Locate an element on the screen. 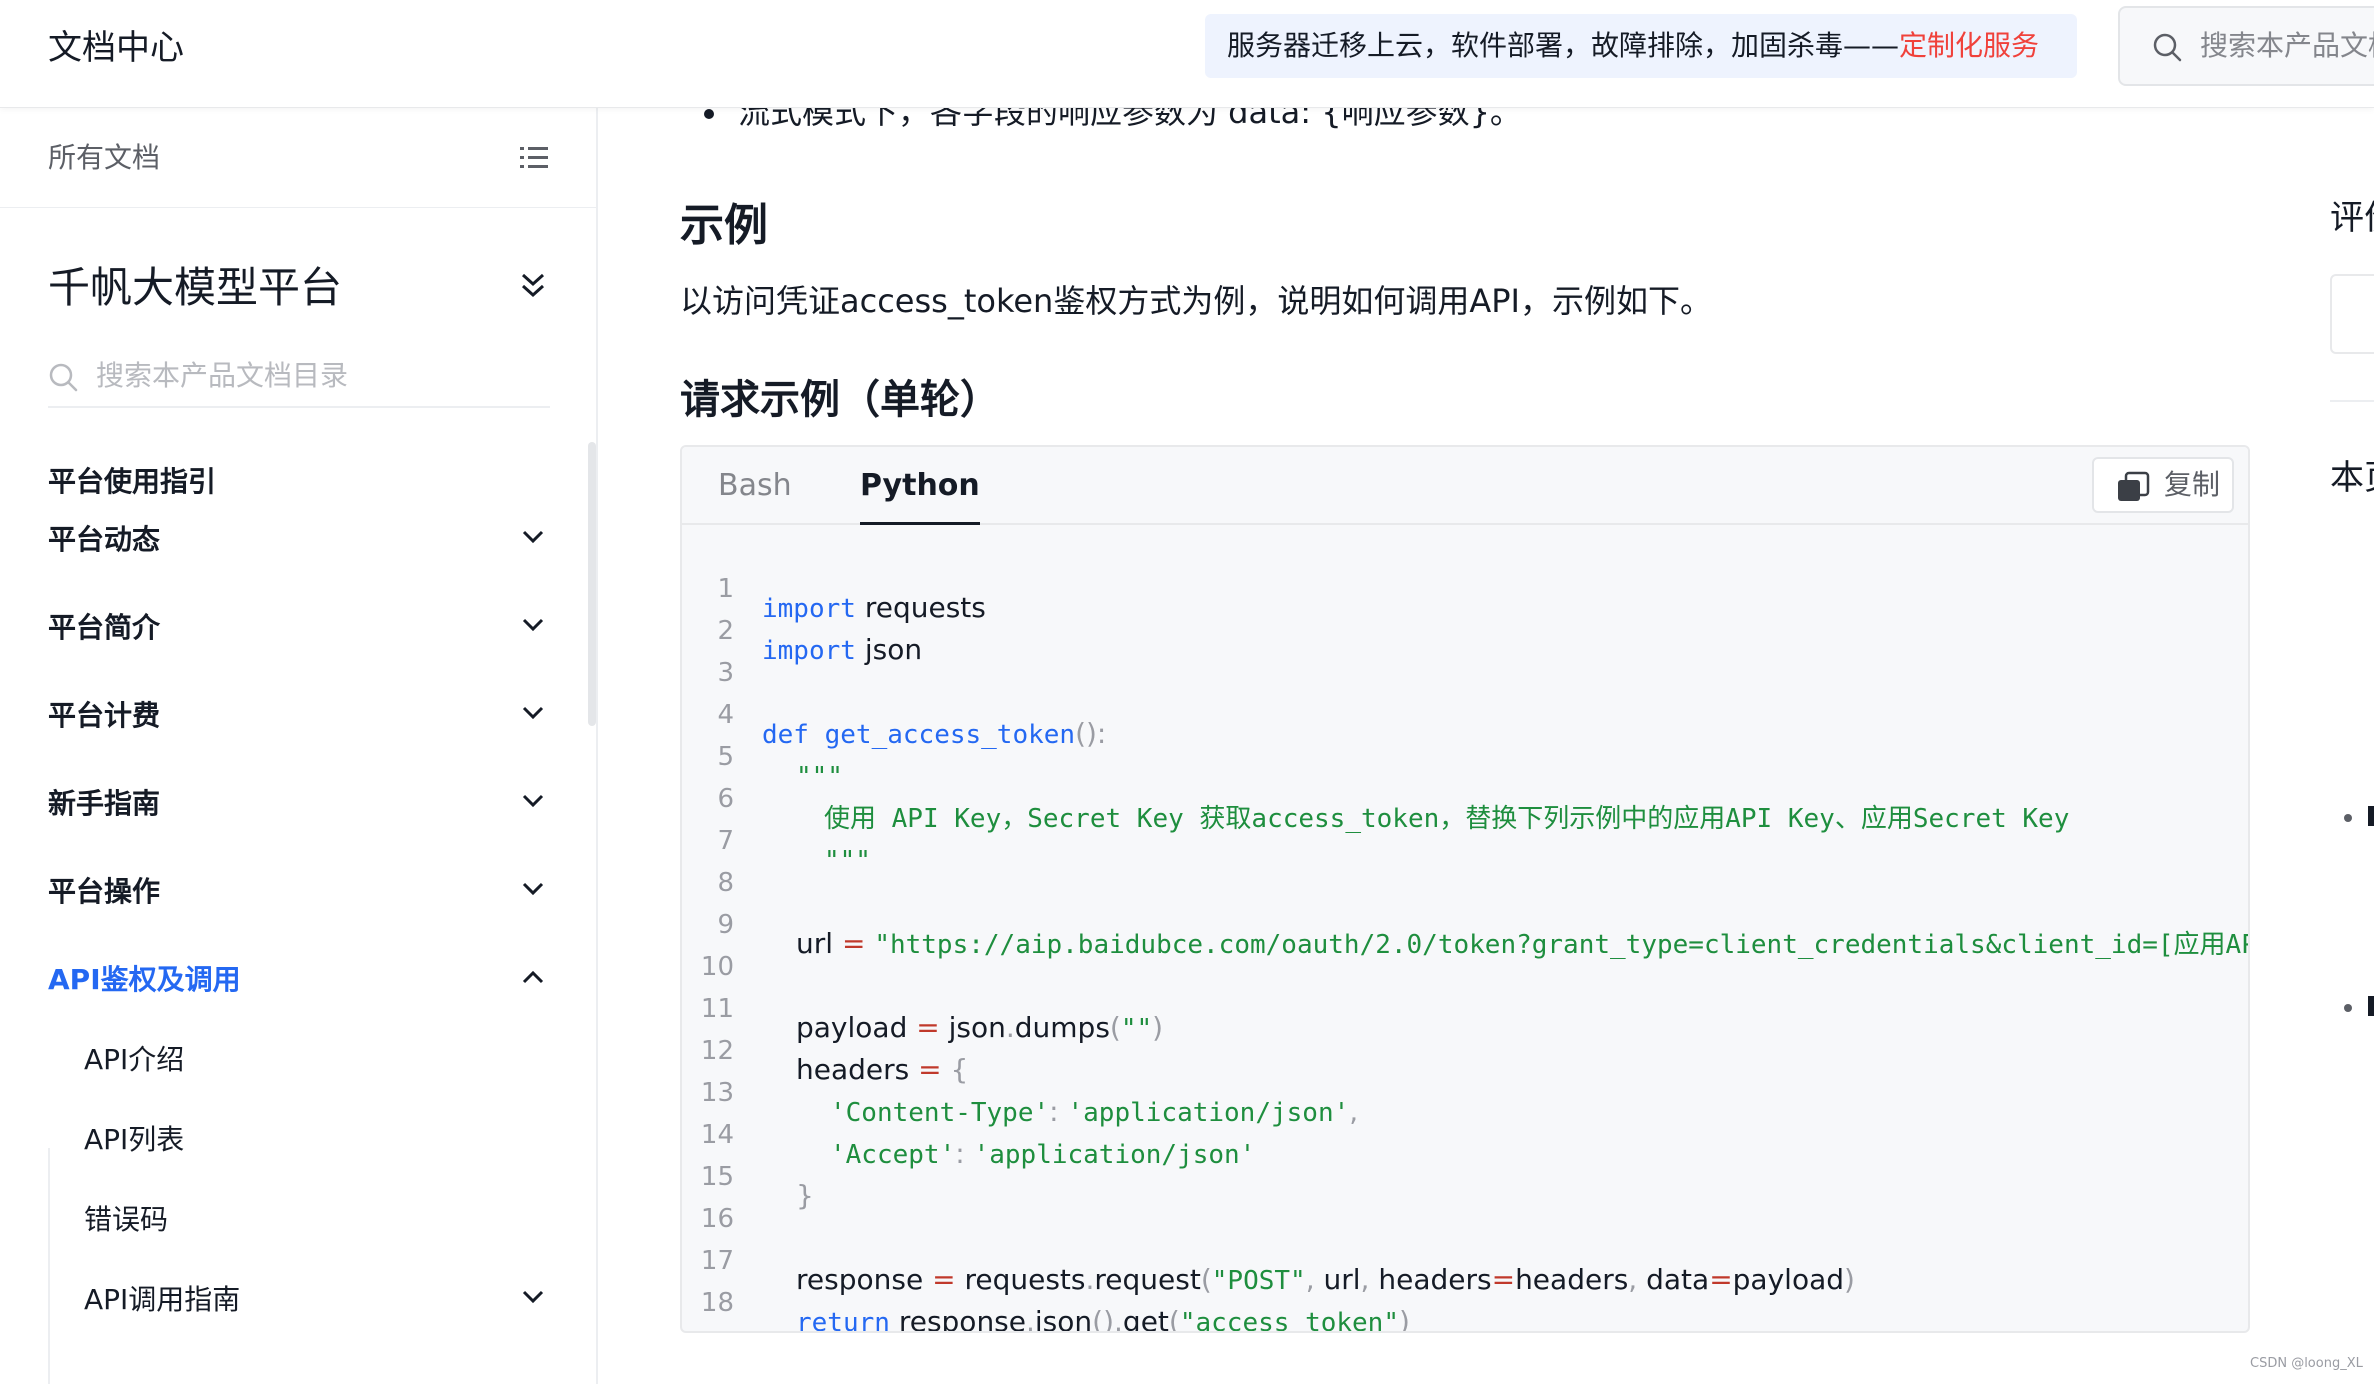 This screenshot has height=1384, width=2374. all-docs-bar: 所有文档 is located at coordinates (298, 158).